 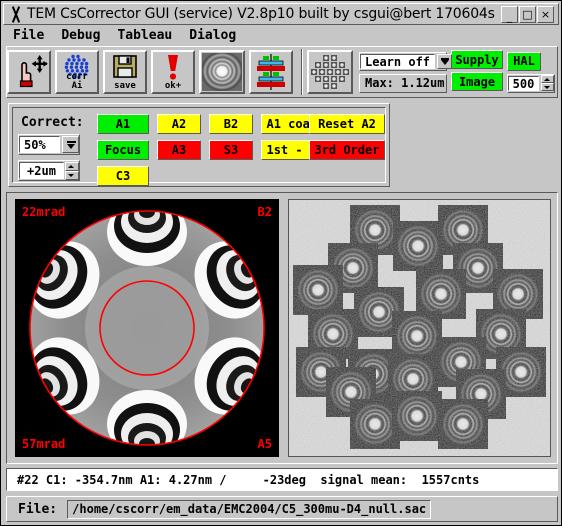 I want to click on toolbar-icon-group: corr Ai save ok+, so click(x=182, y=72).